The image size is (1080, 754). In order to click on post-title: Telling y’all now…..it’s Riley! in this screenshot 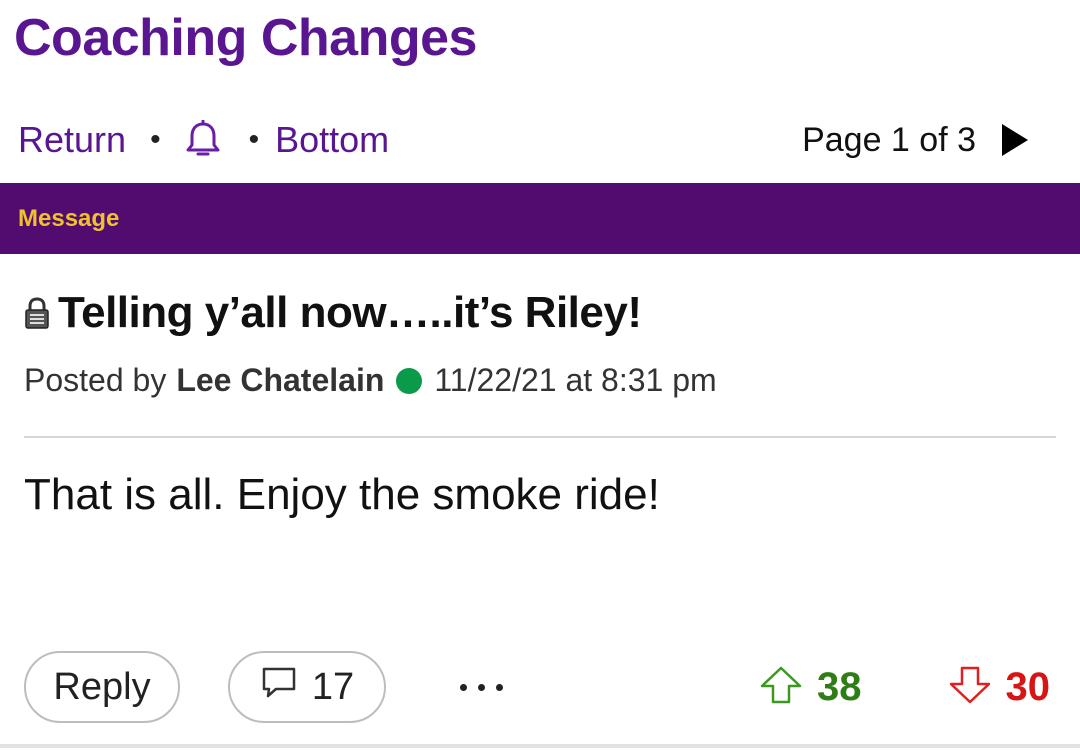, I will do `click(350, 312)`.